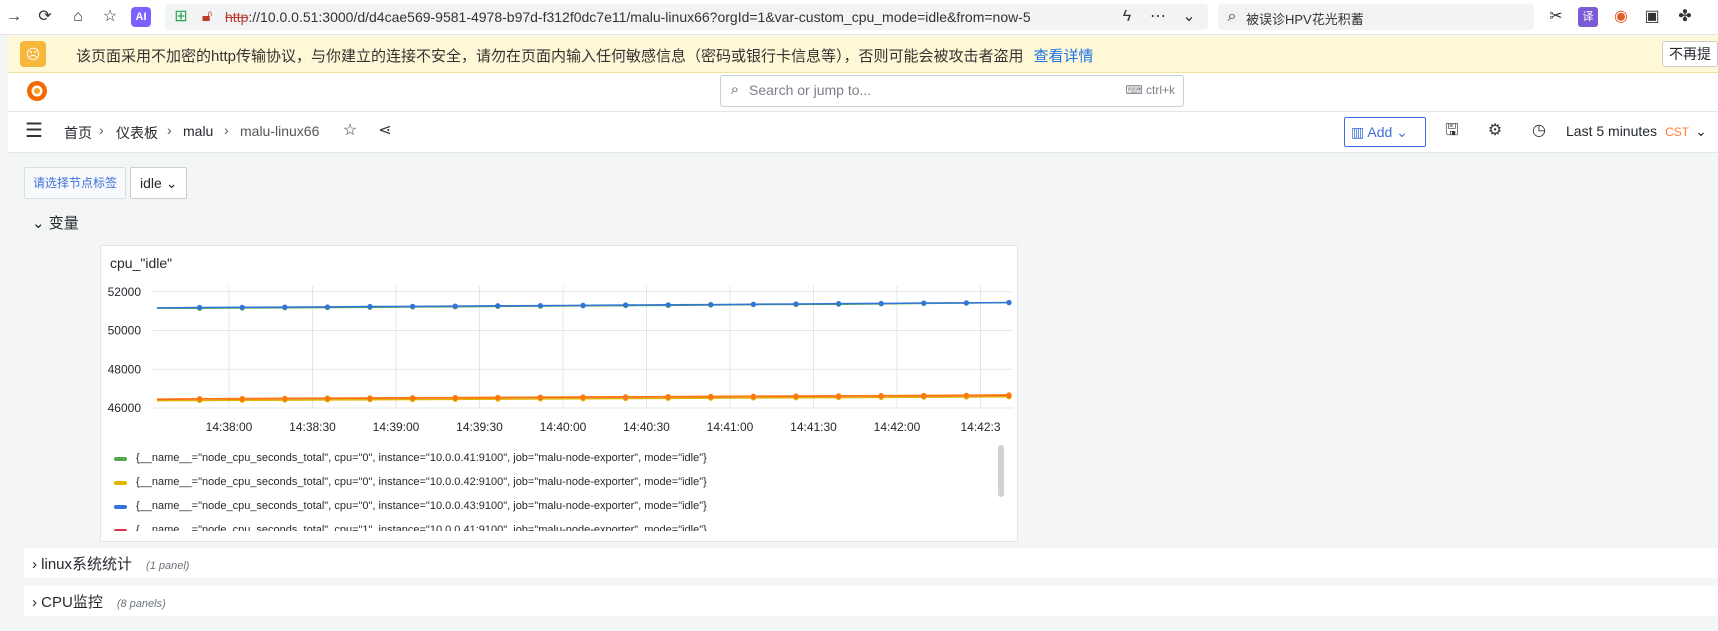 This screenshot has height=631, width=1718. Describe the element at coordinates (141, 263) in the screenshot. I see `panel-title: cpu_"idle"` at that location.